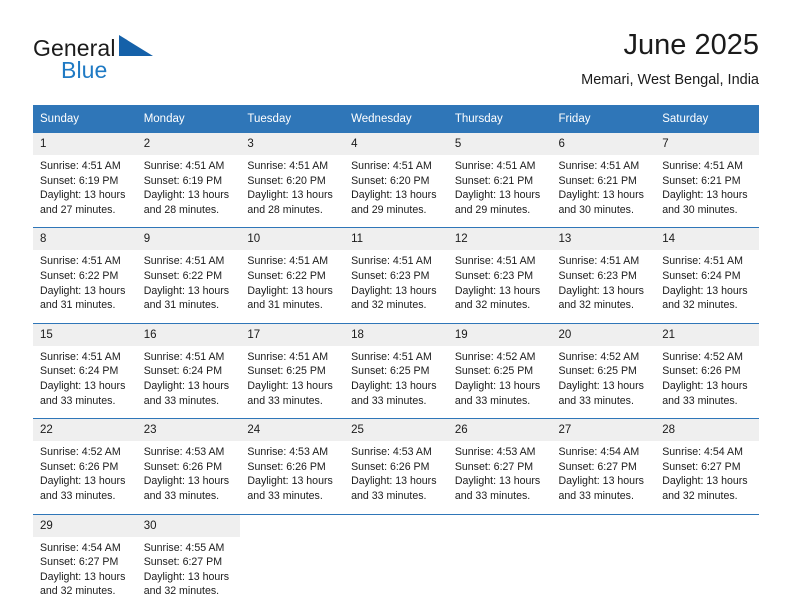 The height and width of the screenshot is (612, 792). What do you see at coordinates (495, 356) in the screenshot?
I see `sunrise-text: Sunrise: 4:52 AM` at bounding box center [495, 356].